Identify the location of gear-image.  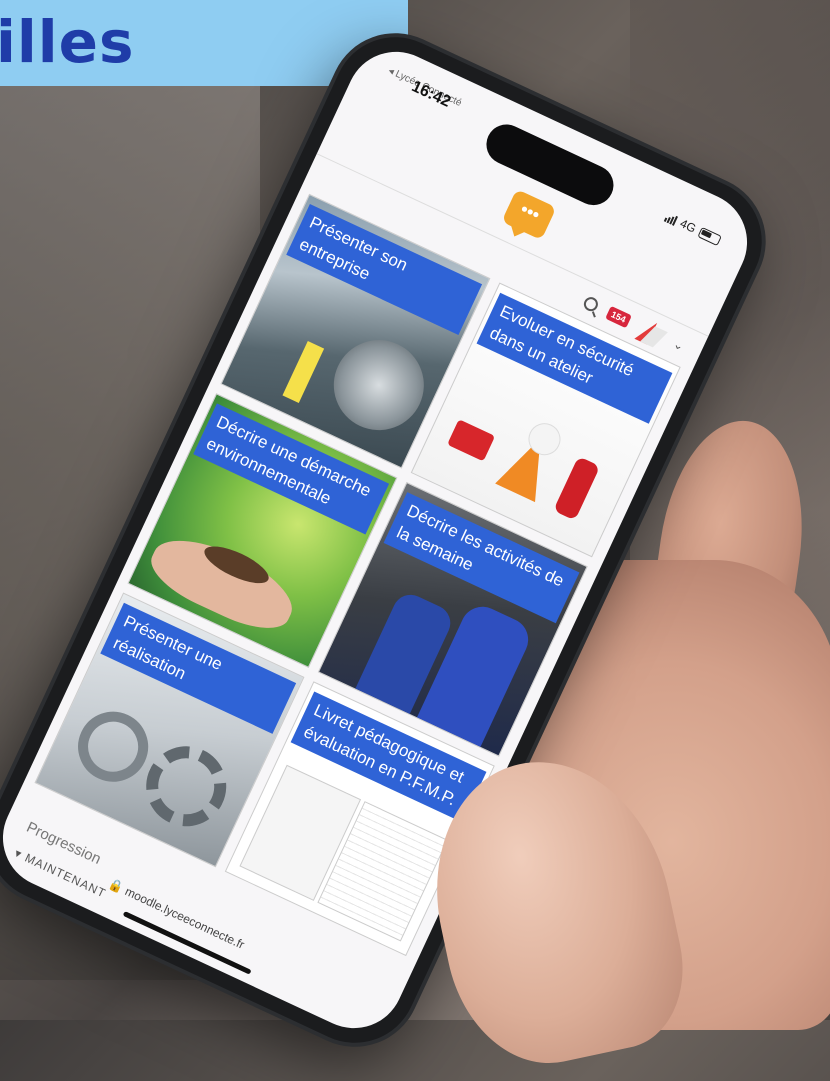
(186, 786).